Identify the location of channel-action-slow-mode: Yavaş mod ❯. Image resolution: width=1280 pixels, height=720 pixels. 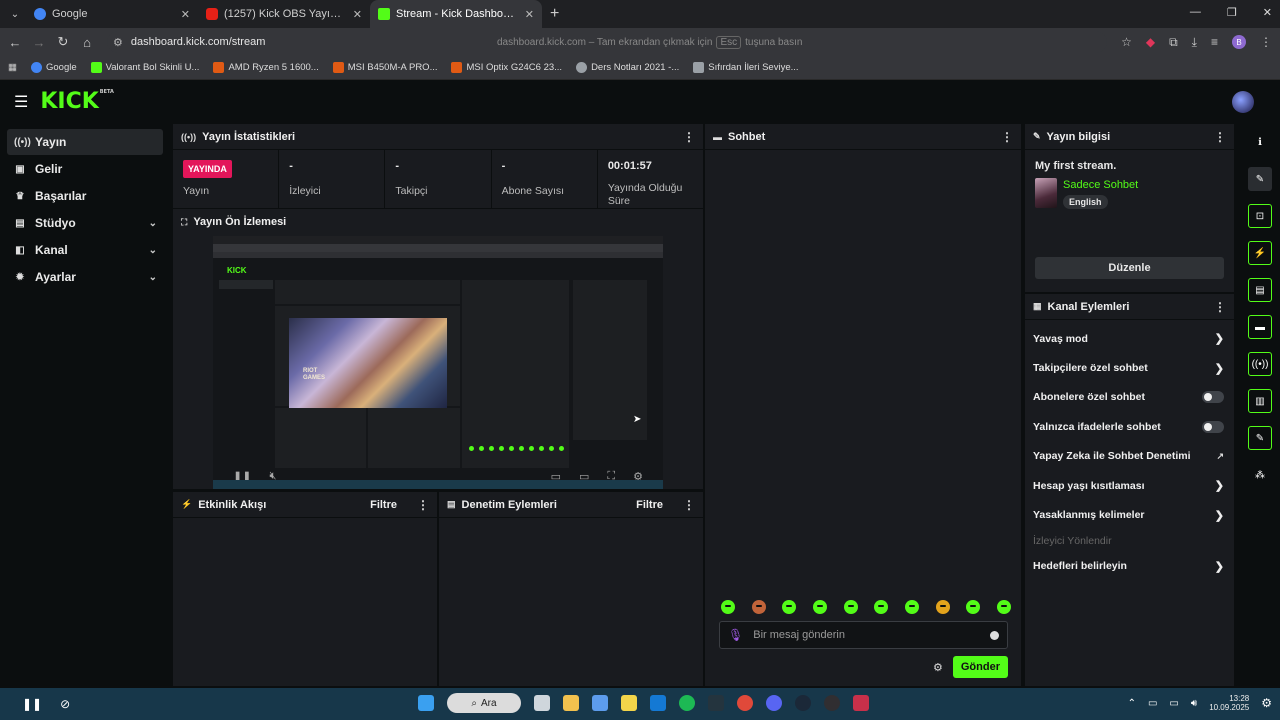
(1129, 338).